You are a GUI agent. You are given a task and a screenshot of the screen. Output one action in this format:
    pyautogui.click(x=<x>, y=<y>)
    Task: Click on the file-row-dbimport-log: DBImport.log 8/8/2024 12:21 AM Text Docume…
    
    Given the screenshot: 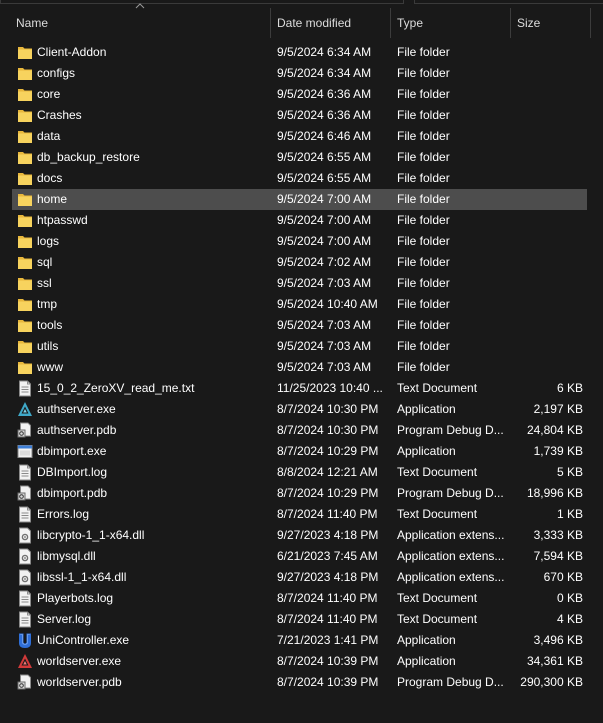 What is the action you would take?
    pyautogui.click(x=299, y=472)
    